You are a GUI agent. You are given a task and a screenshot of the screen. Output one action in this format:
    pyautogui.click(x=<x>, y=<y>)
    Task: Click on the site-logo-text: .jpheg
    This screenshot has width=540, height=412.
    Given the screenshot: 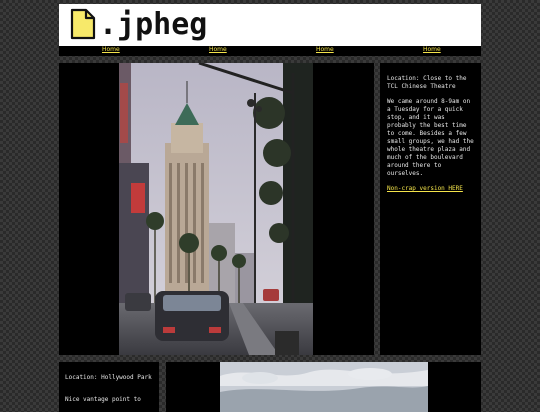 What is the action you would take?
    pyautogui.click(x=153, y=25)
    